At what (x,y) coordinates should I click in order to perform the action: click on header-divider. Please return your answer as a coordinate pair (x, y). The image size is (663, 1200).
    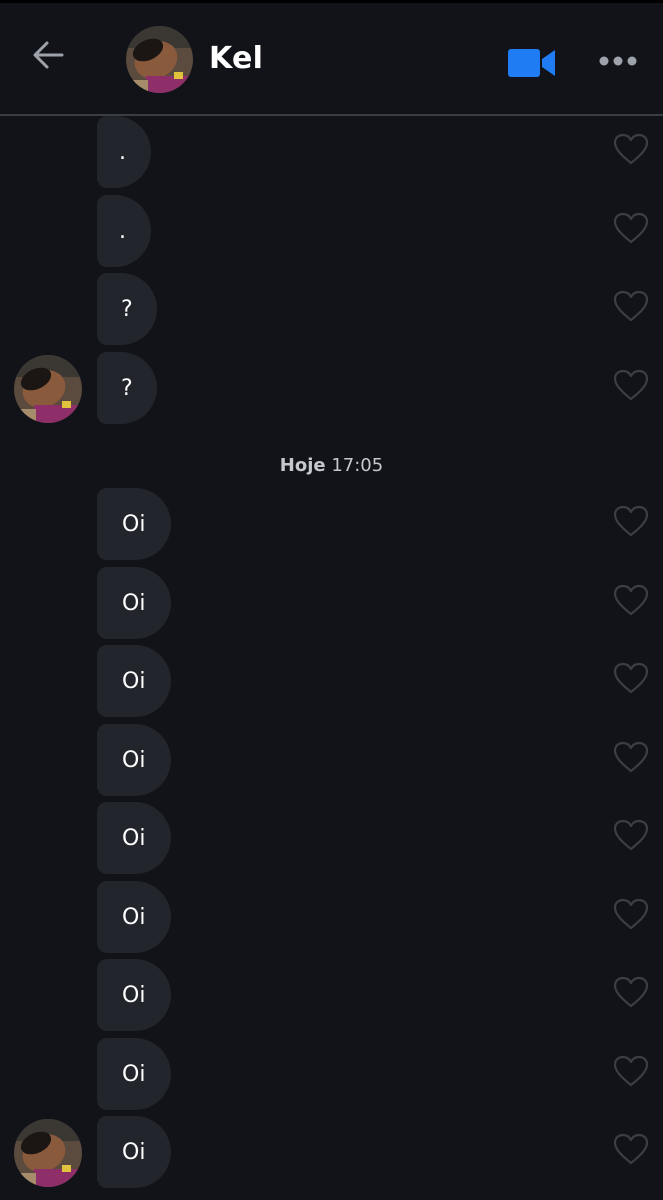
    Looking at the image, I should click on (331, 115).